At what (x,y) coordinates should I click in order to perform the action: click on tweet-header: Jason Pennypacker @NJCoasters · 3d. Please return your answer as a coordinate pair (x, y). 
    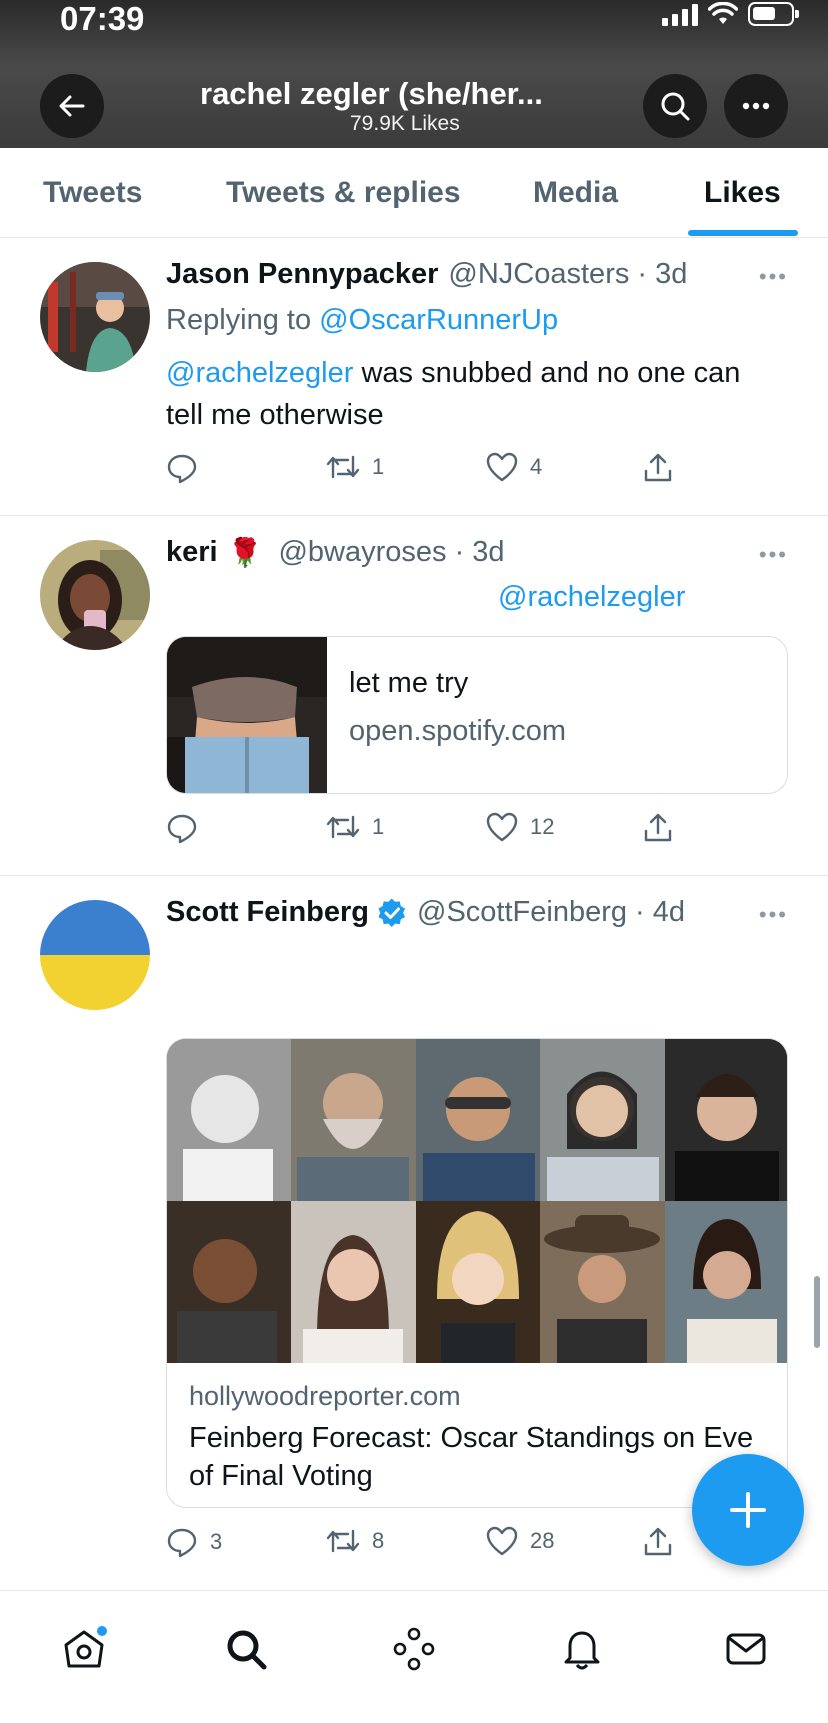
    Looking at the image, I should click on (426, 274).